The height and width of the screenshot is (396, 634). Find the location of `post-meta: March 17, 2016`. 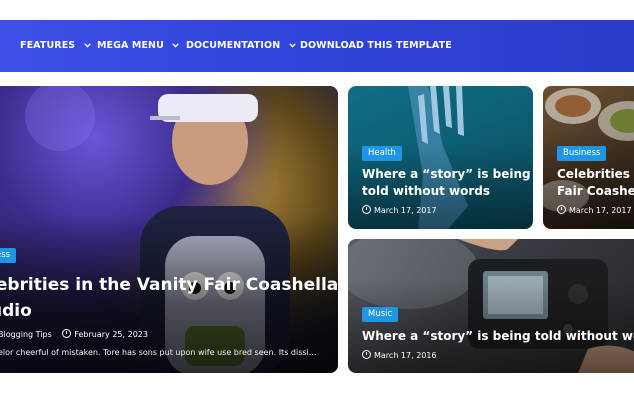

post-meta: March 17, 2016 is located at coordinates (399, 355).